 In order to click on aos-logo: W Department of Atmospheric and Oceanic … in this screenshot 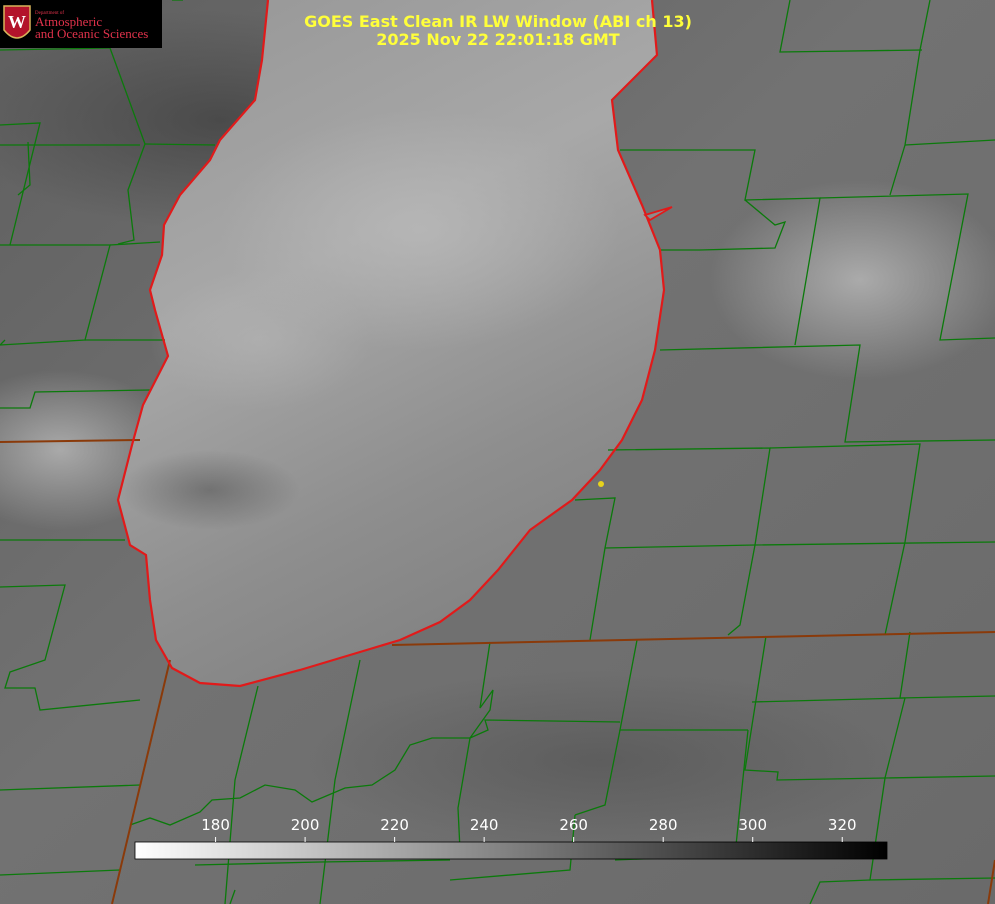, I will do `click(81, 24)`.